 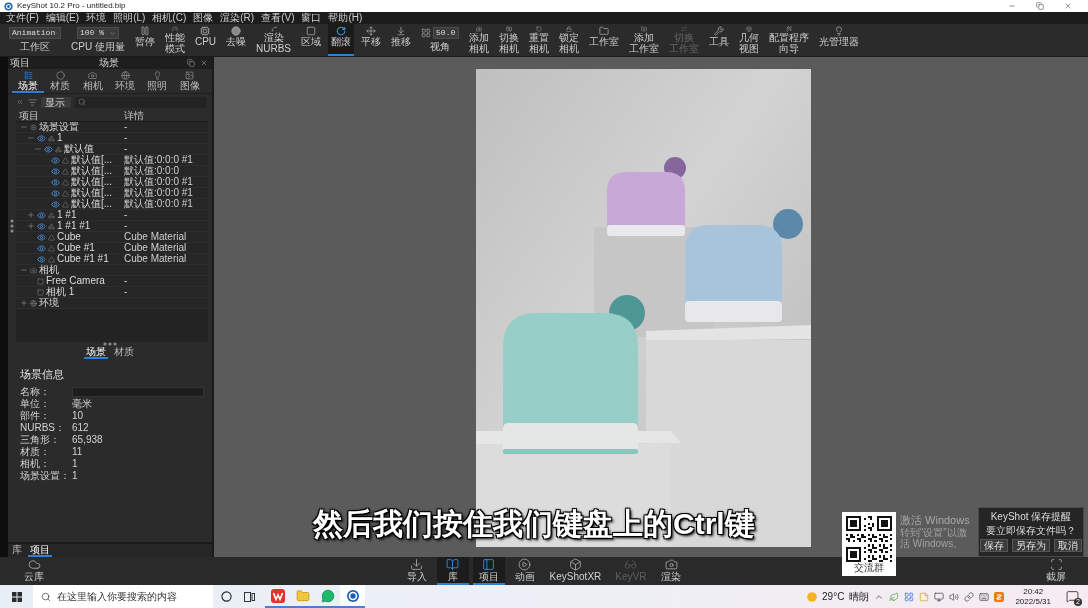 What do you see at coordinates (1040, 6) in the screenshot?
I see `restore-icon` at bounding box center [1040, 6].